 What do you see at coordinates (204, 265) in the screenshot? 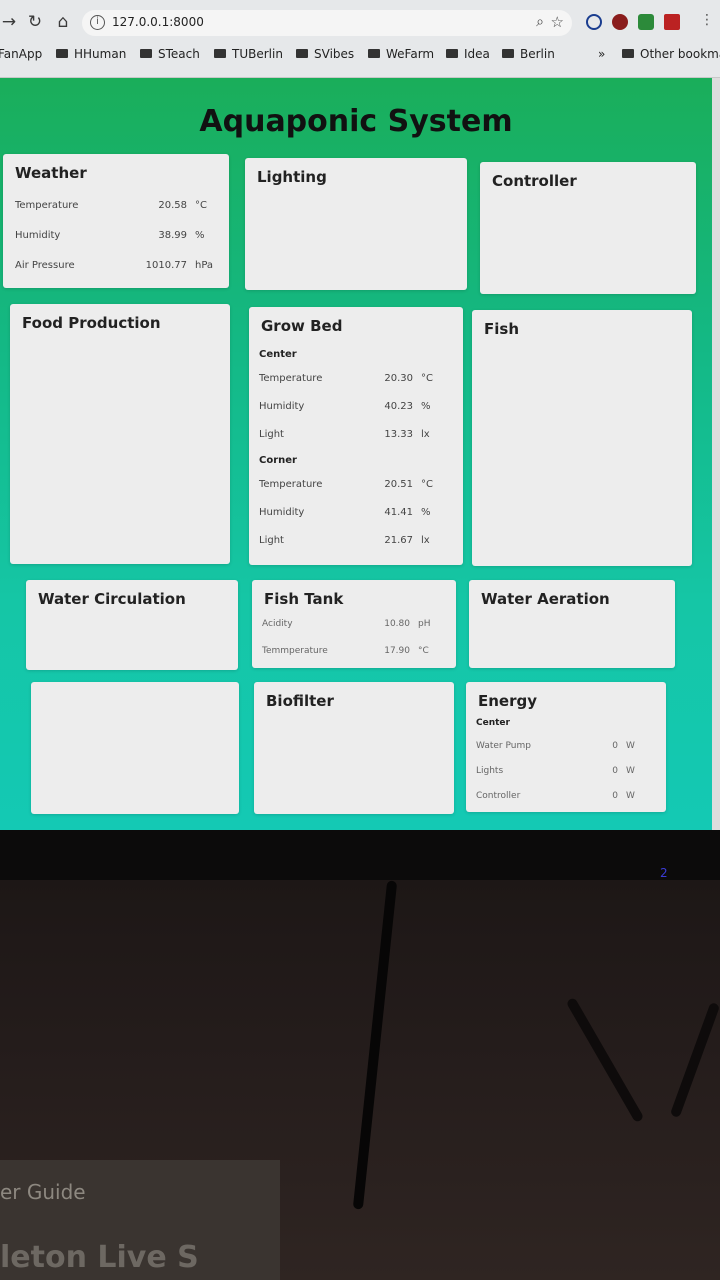
I see `row-unit: hPa` at bounding box center [204, 265].